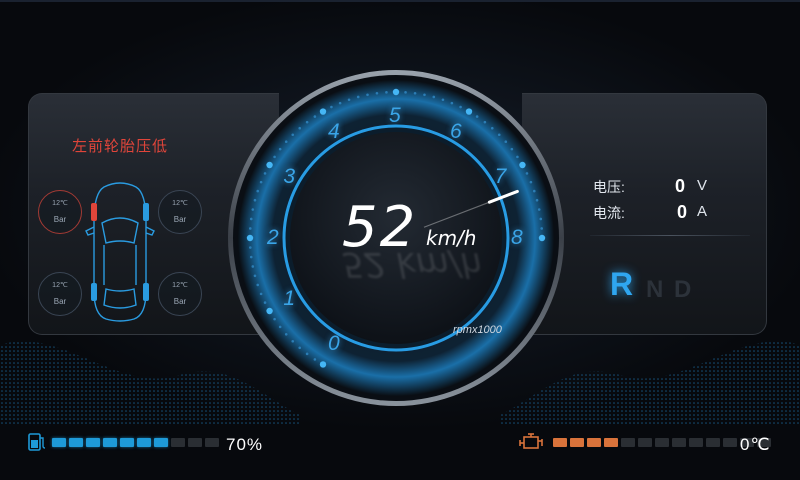 The height and width of the screenshot is (480, 800). I want to click on rpm-scale-label: 7, so click(500, 176).